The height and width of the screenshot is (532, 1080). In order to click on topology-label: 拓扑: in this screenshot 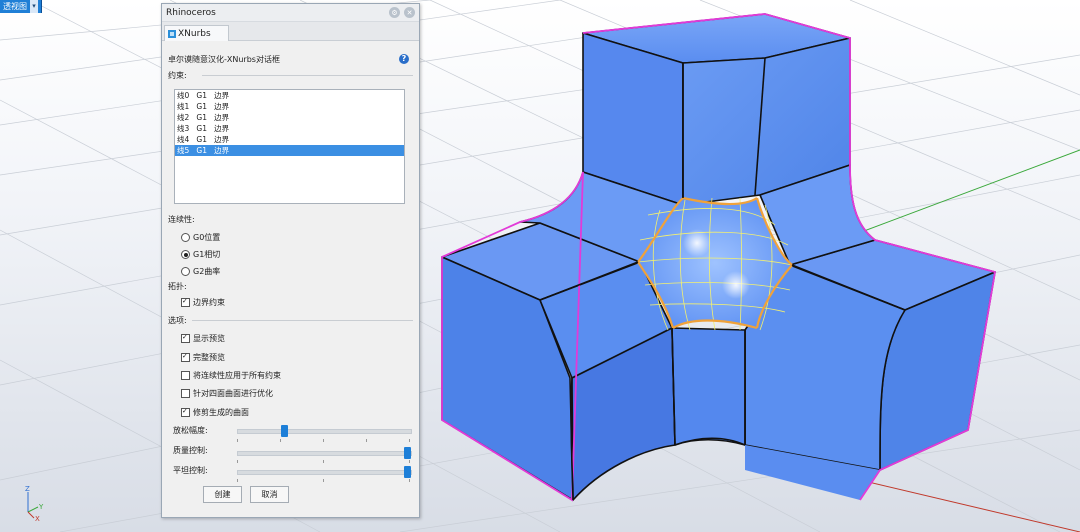, I will do `click(177, 286)`.